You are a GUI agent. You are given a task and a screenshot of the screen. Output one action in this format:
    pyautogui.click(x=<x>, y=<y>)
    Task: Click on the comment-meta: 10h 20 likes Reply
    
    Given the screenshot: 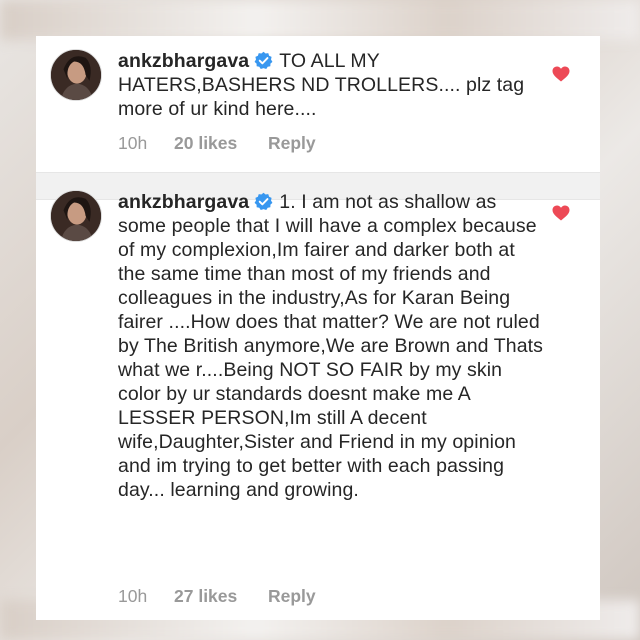 What is the action you would take?
    pyautogui.click(x=217, y=143)
    